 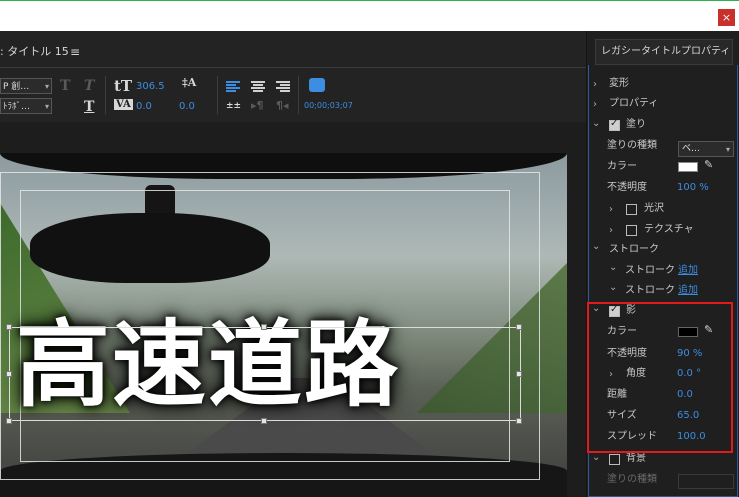 What do you see at coordinates (634, 250) in the screenshot?
I see `section-stroke: ストローク` at bounding box center [634, 250].